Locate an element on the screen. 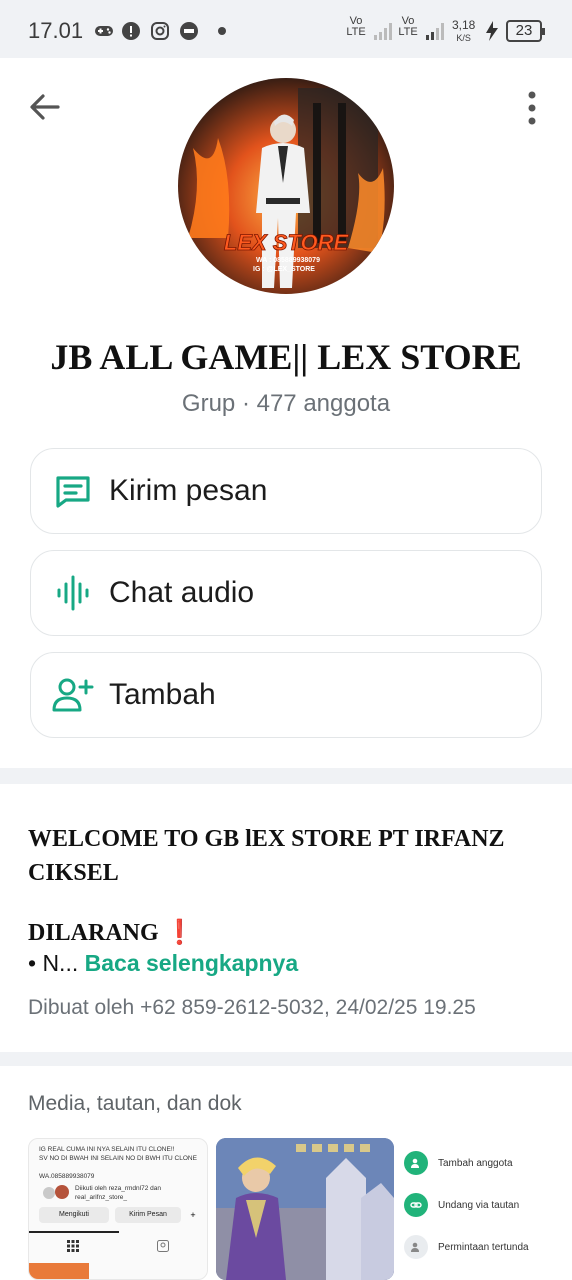 This screenshot has width=572, height=1280. description-preview: • N... Baca selengkapnya is located at coordinates (163, 963).